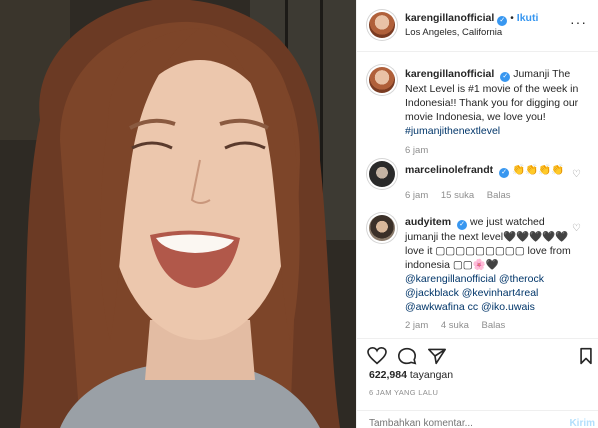  I want to click on share-icon, so click(437, 356).